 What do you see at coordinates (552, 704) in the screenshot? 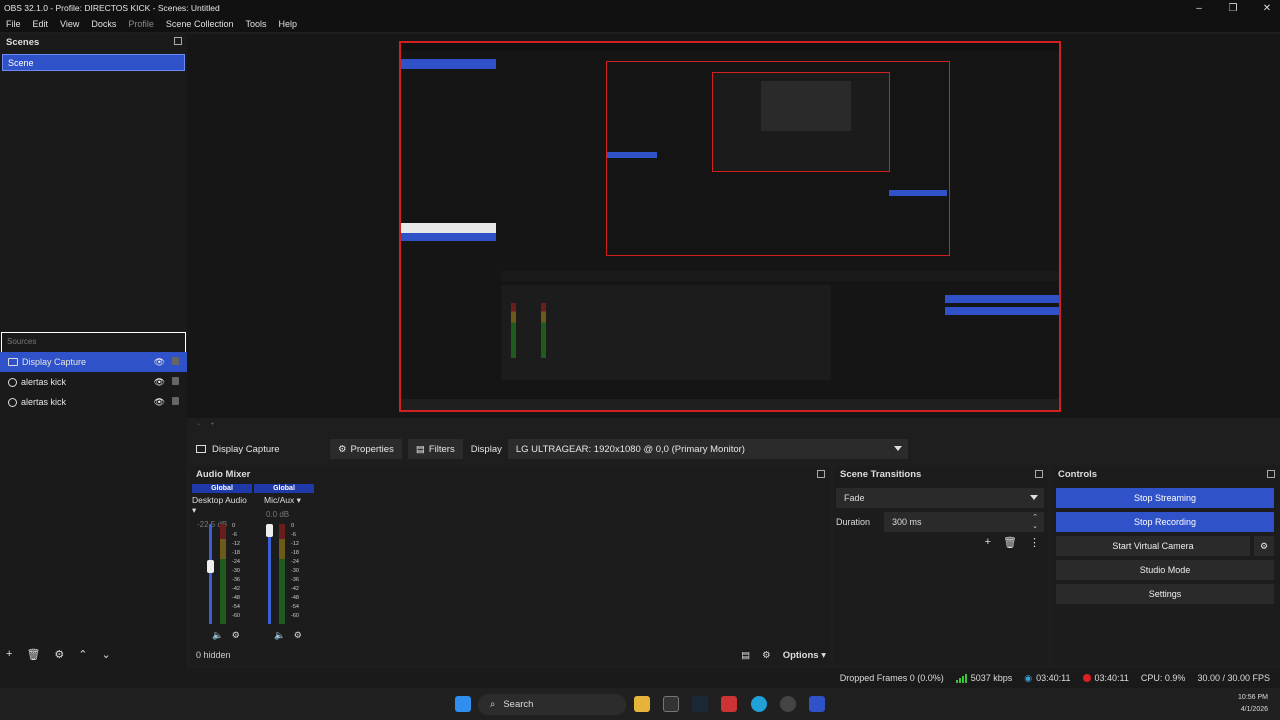
I see `taskbar-search: ⌕ Search` at bounding box center [552, 704].